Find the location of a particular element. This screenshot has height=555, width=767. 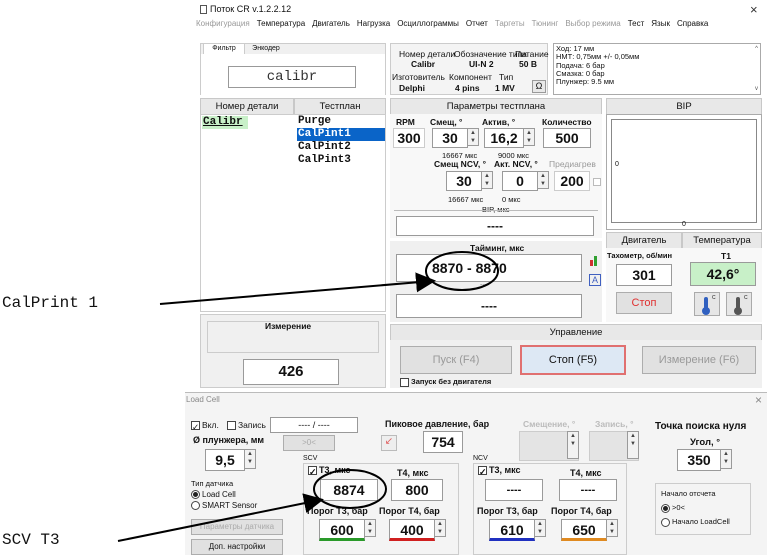

callout-ellipse-timing is located at coordinates (462, 271).